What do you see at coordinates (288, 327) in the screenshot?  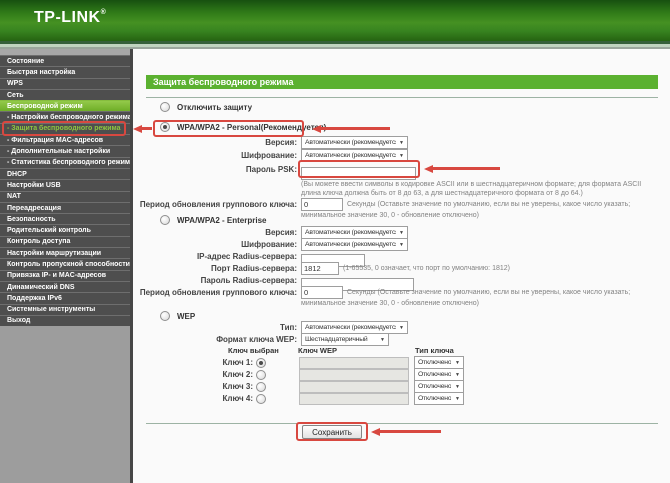 I see `wep-type-label: Тип:` at bounding box center [288, 327].